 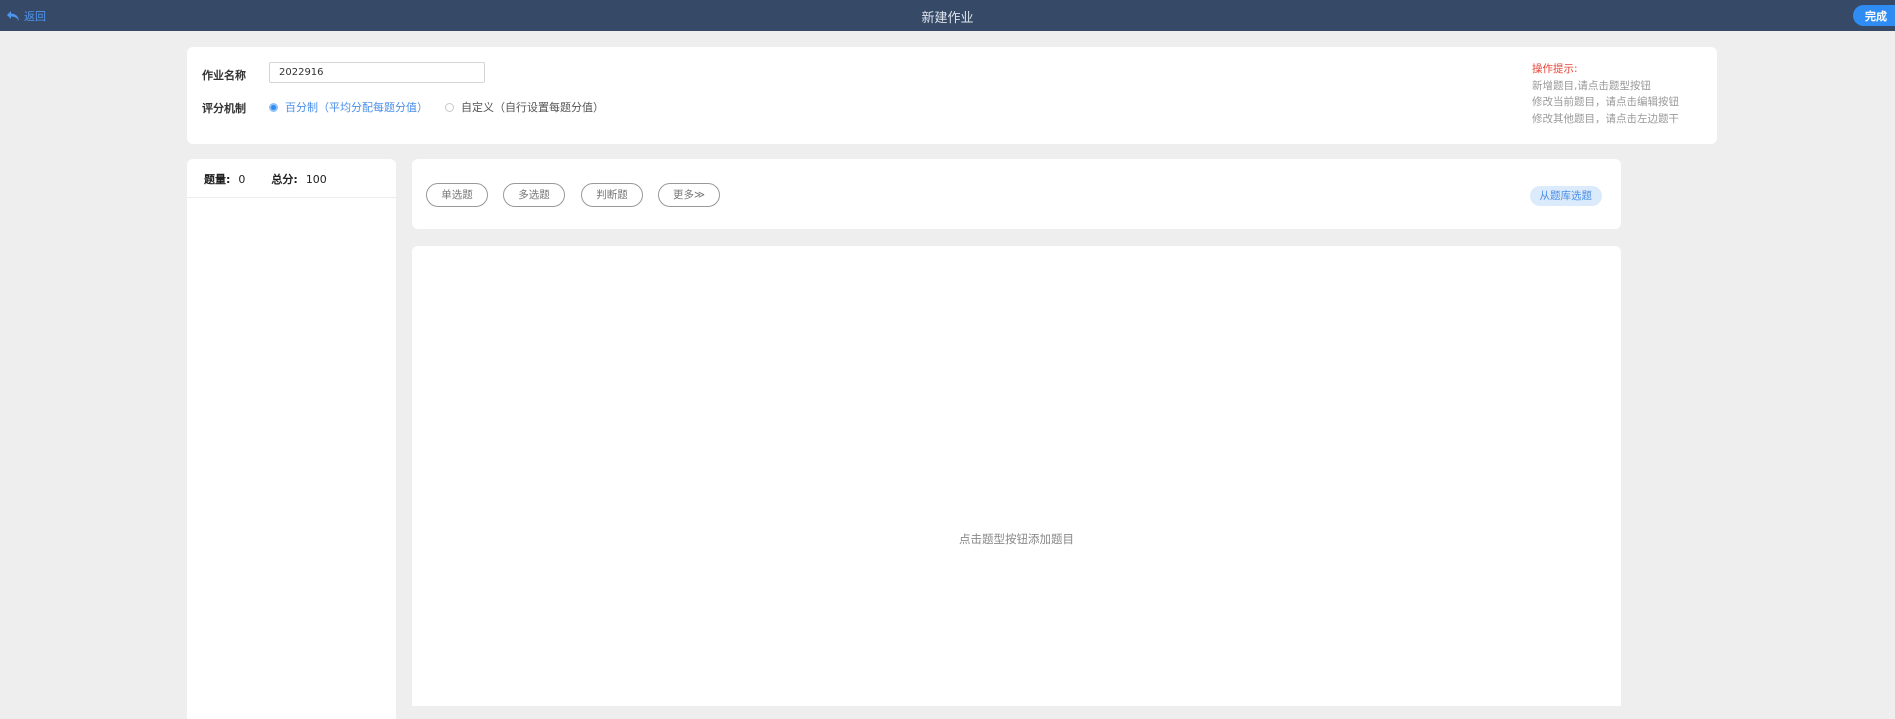 I want to click on scoring-label: 评分机制, so click(x=224, y=108).